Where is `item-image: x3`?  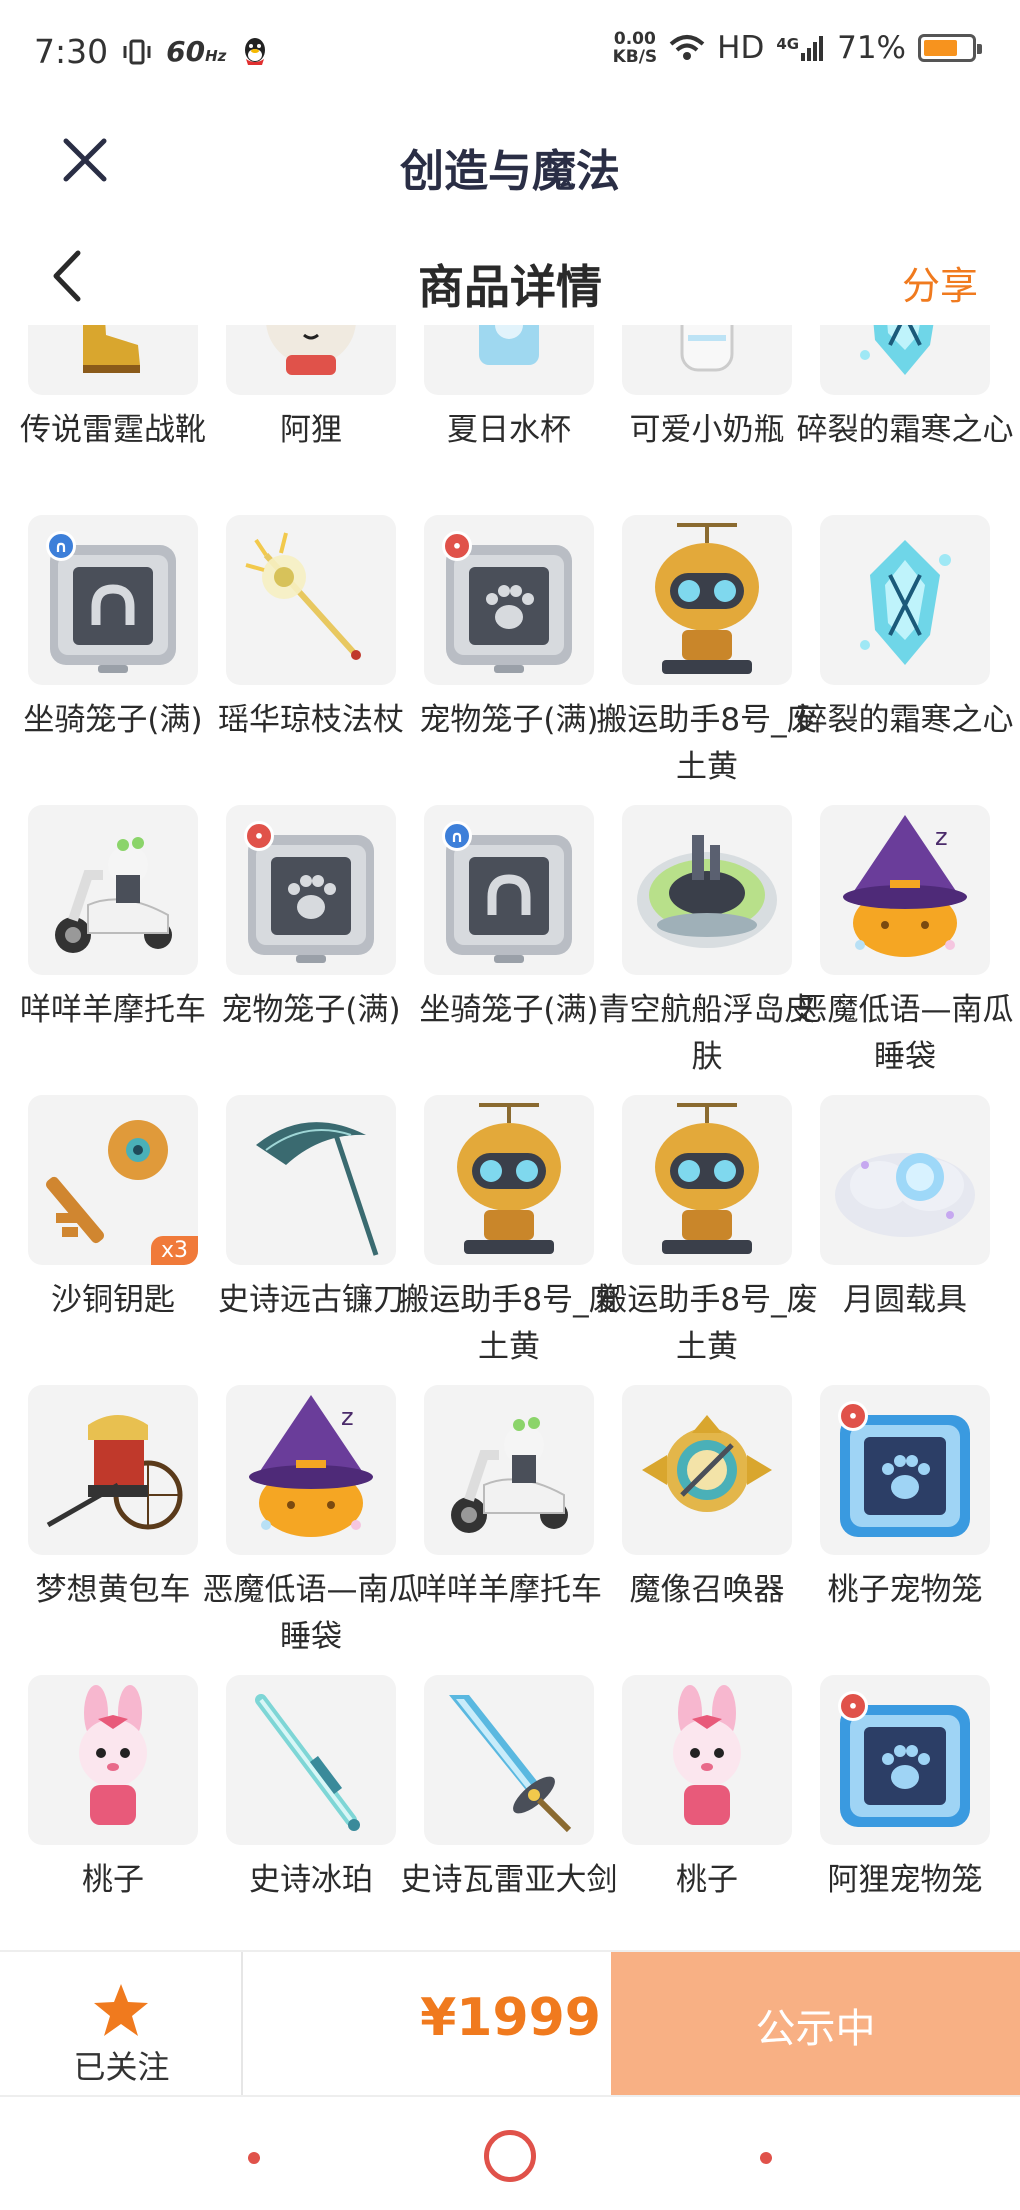
item-image: x3 is located at coordinates (113, 1180).